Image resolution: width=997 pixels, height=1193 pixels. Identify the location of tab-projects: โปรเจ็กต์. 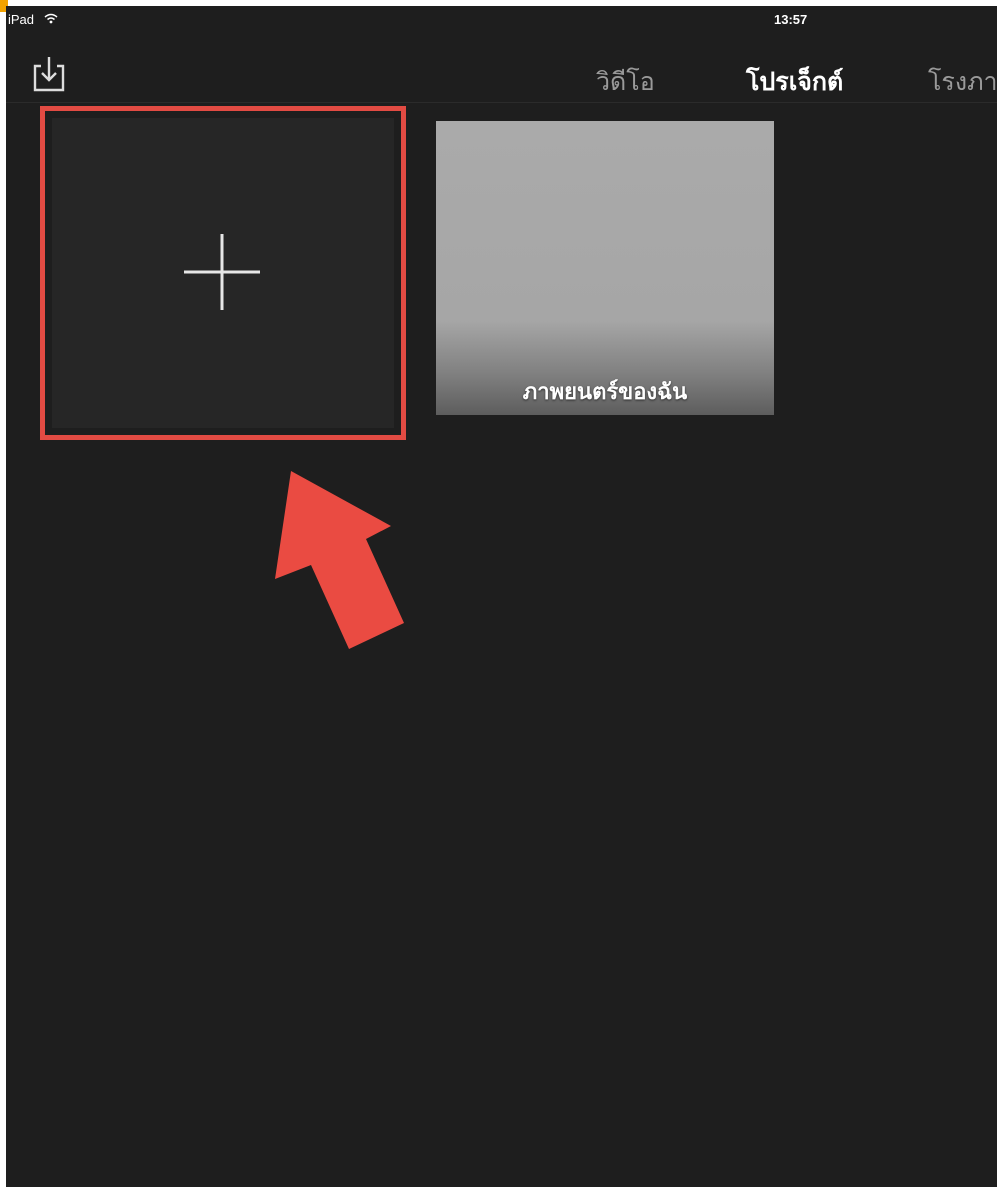
(794, 82).